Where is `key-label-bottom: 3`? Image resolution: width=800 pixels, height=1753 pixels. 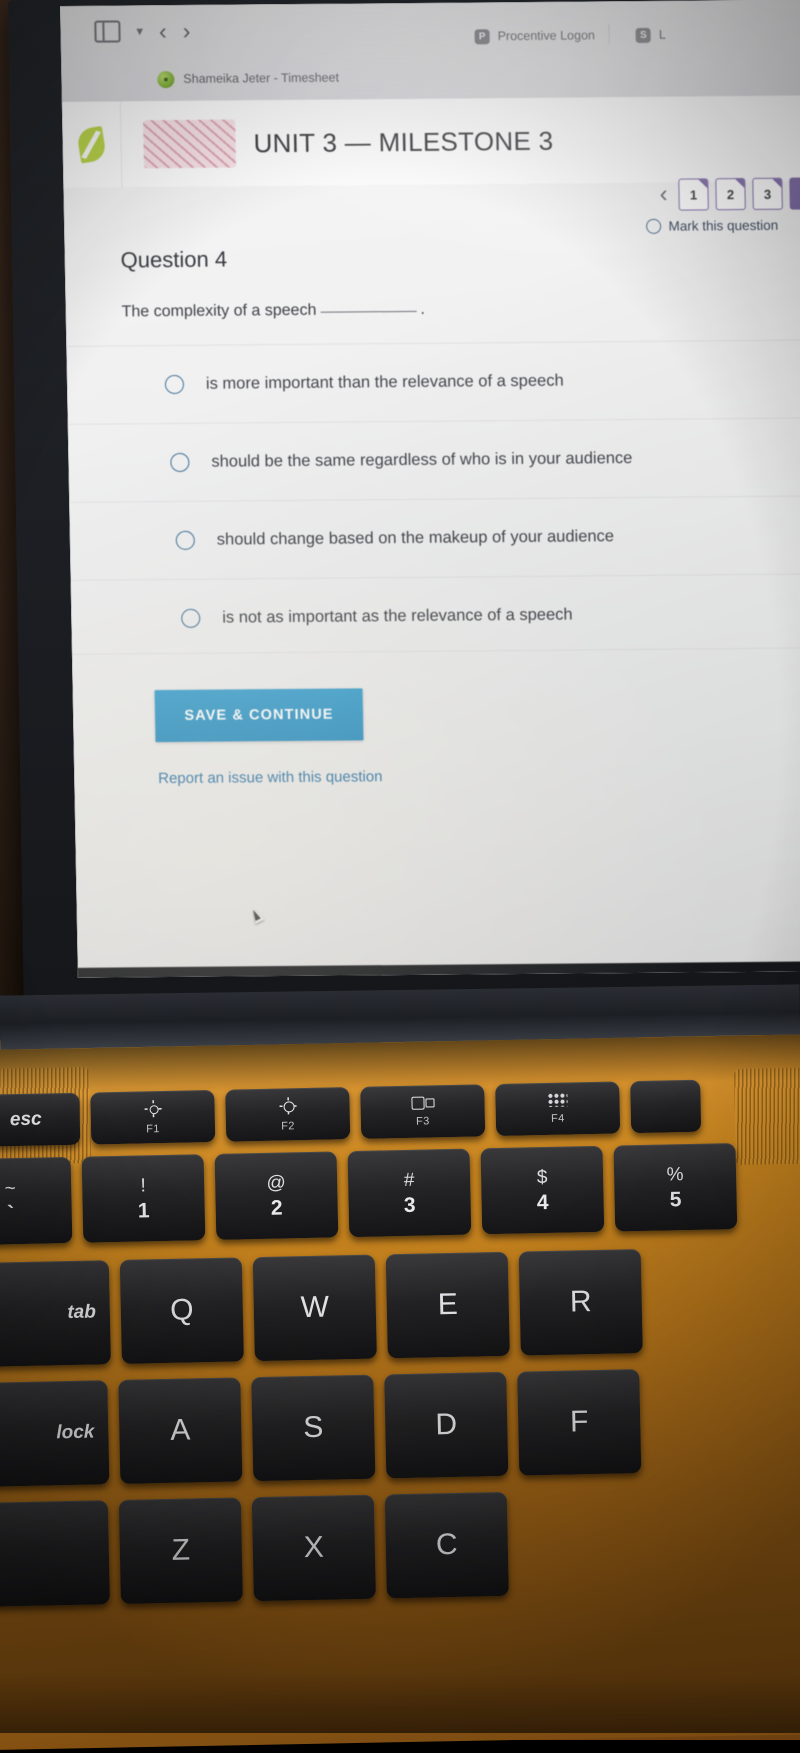
key-label-bottom: 3 is located at coordinates (409, 1205).